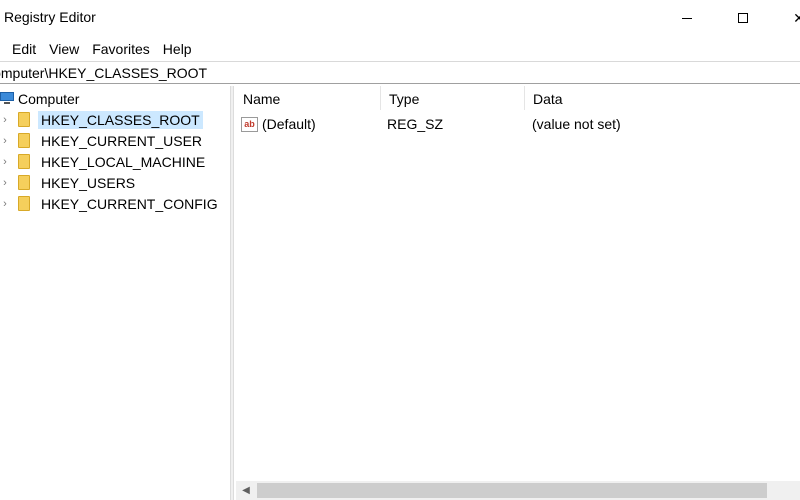 This screenshot has width=800, height=500. I want to click on tree-item-label: HKEY_LOCAL_MACHINE, so click(123, 161).